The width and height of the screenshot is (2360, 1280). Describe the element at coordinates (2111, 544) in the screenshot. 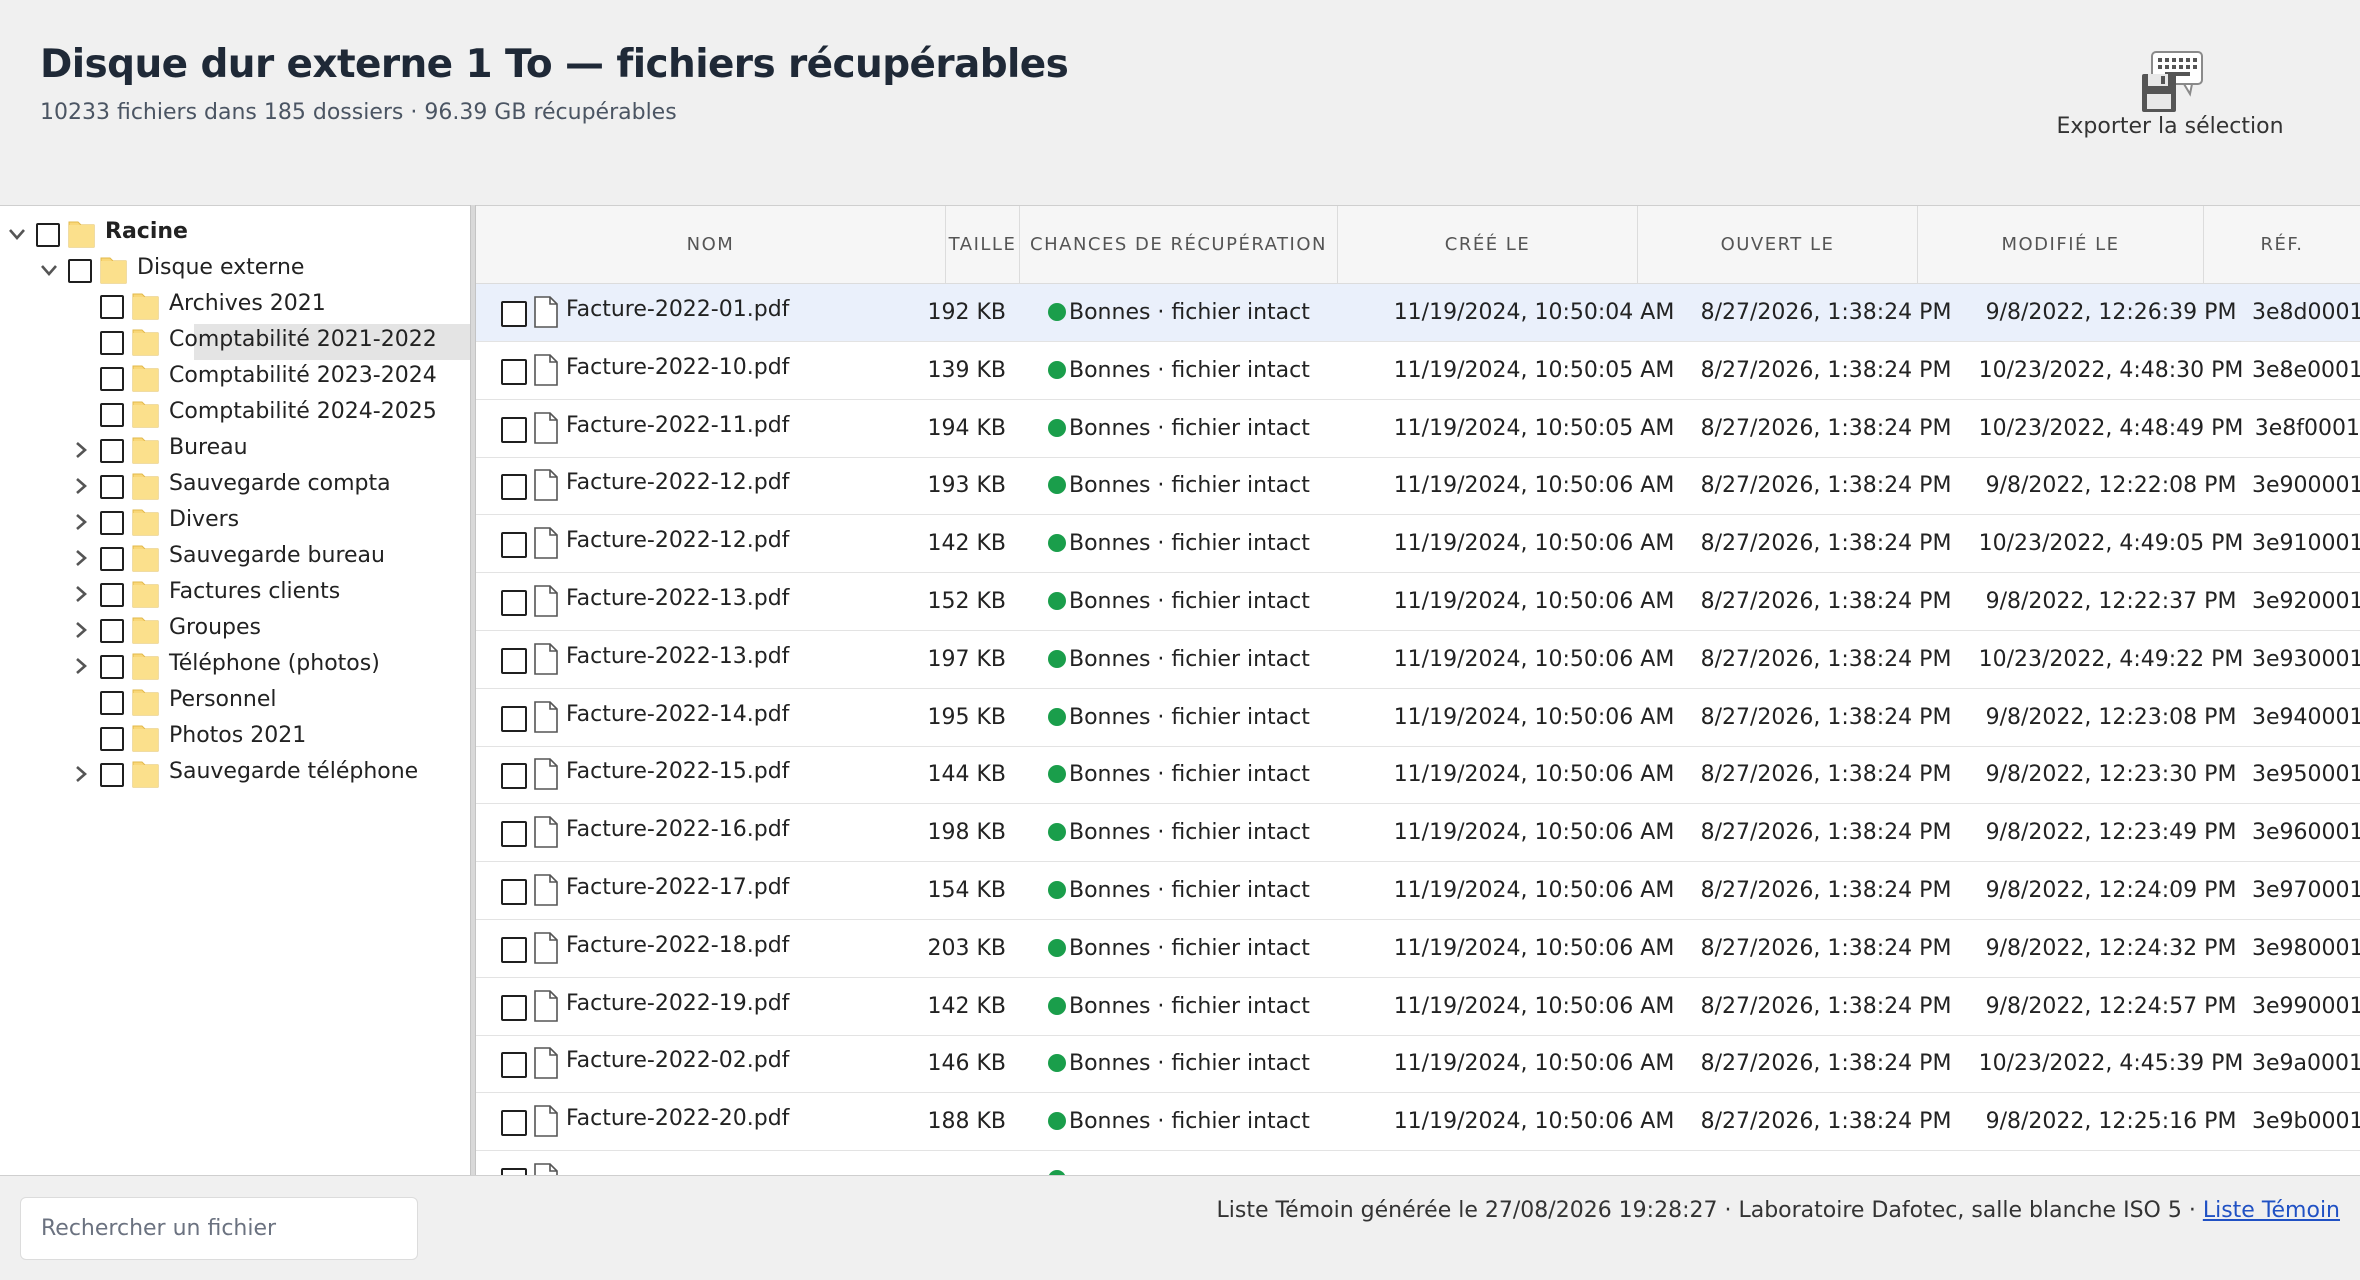

I see `modified-date: 10/23/2022, 4:49:05 PM` at that location.